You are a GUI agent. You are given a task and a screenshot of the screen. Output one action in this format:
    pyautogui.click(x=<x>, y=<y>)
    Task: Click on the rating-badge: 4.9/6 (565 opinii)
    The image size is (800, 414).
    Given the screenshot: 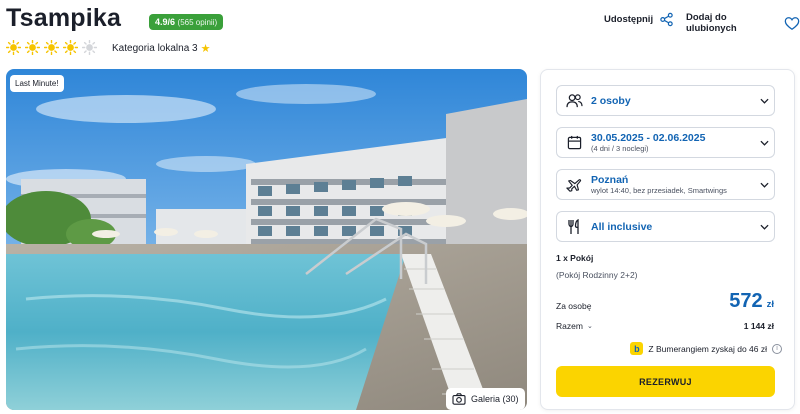 What is the action you would take?
    pyautogui.click(x=186, y=22)
    